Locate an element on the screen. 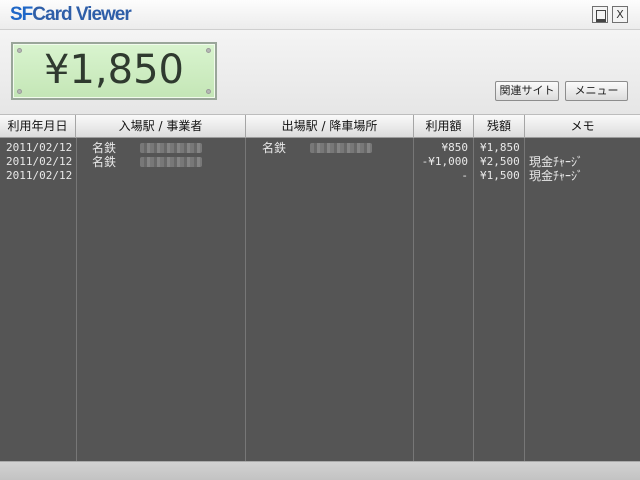  column-header-amount: 利用額 is located at coordinates (444, 126).